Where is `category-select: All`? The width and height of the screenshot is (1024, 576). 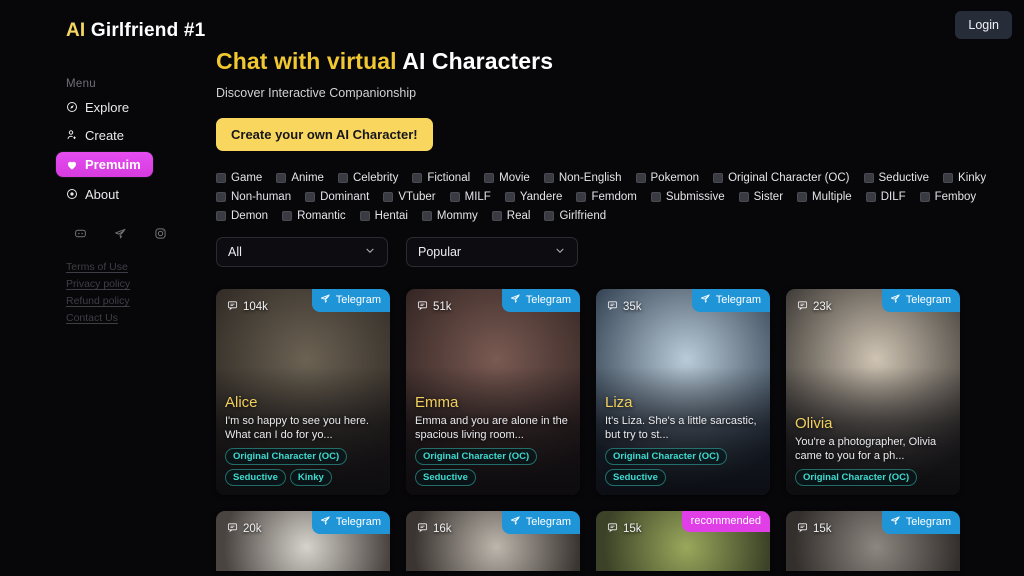 category-select: All is located at coordinates (302, 252).